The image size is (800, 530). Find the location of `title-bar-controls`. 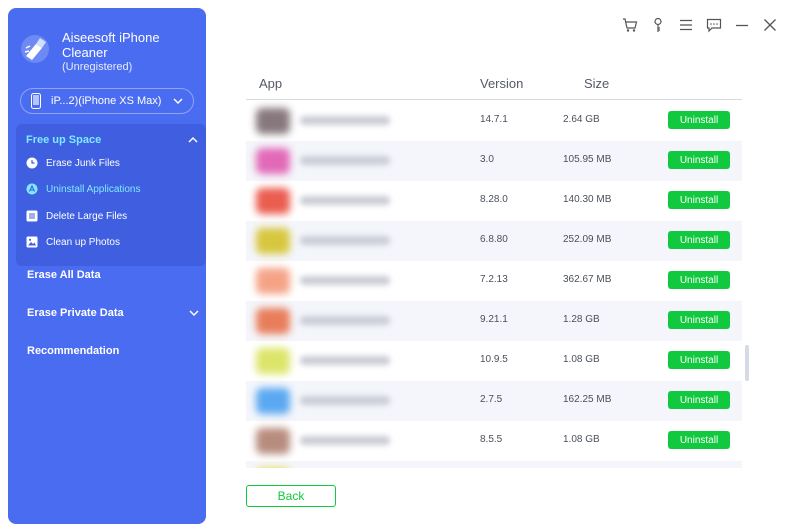

title-bar-controls is located at coordinates (700, 25).